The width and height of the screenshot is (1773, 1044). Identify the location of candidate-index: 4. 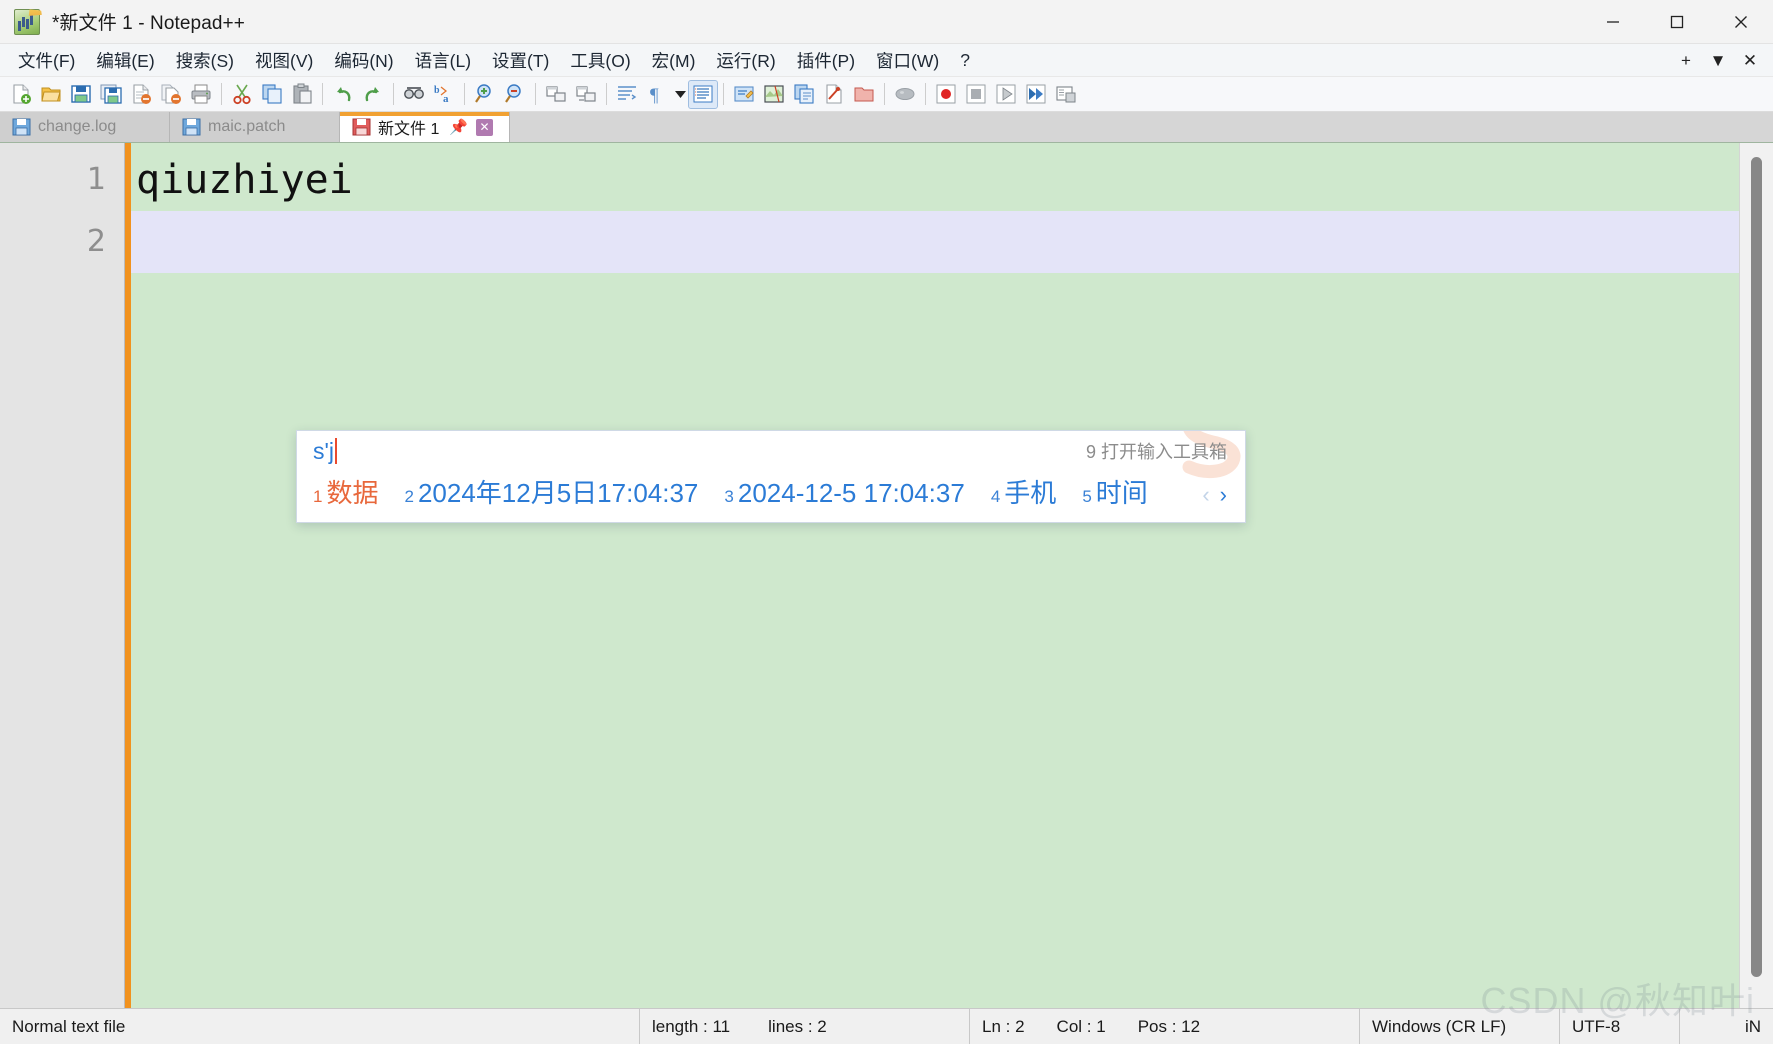
(995, 496).